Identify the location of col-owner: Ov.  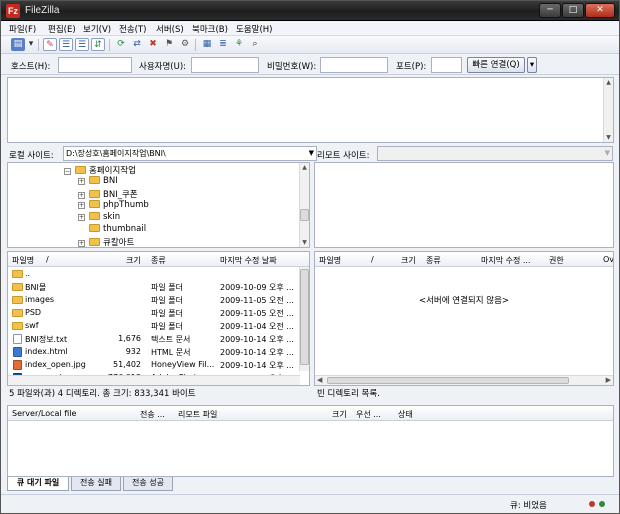
(608, 259).